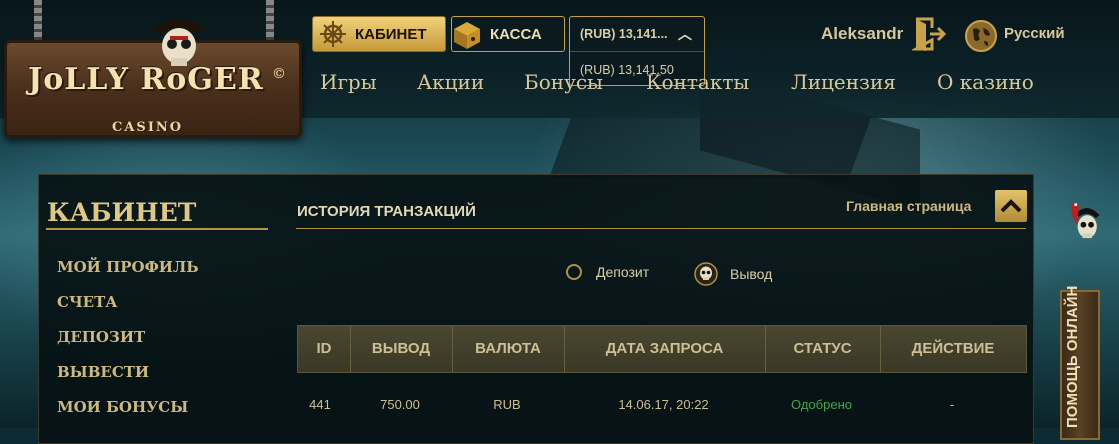 This screenshot has width=1119, height=444. I want to click on status-badge: Одобрено, so click(821, 404).